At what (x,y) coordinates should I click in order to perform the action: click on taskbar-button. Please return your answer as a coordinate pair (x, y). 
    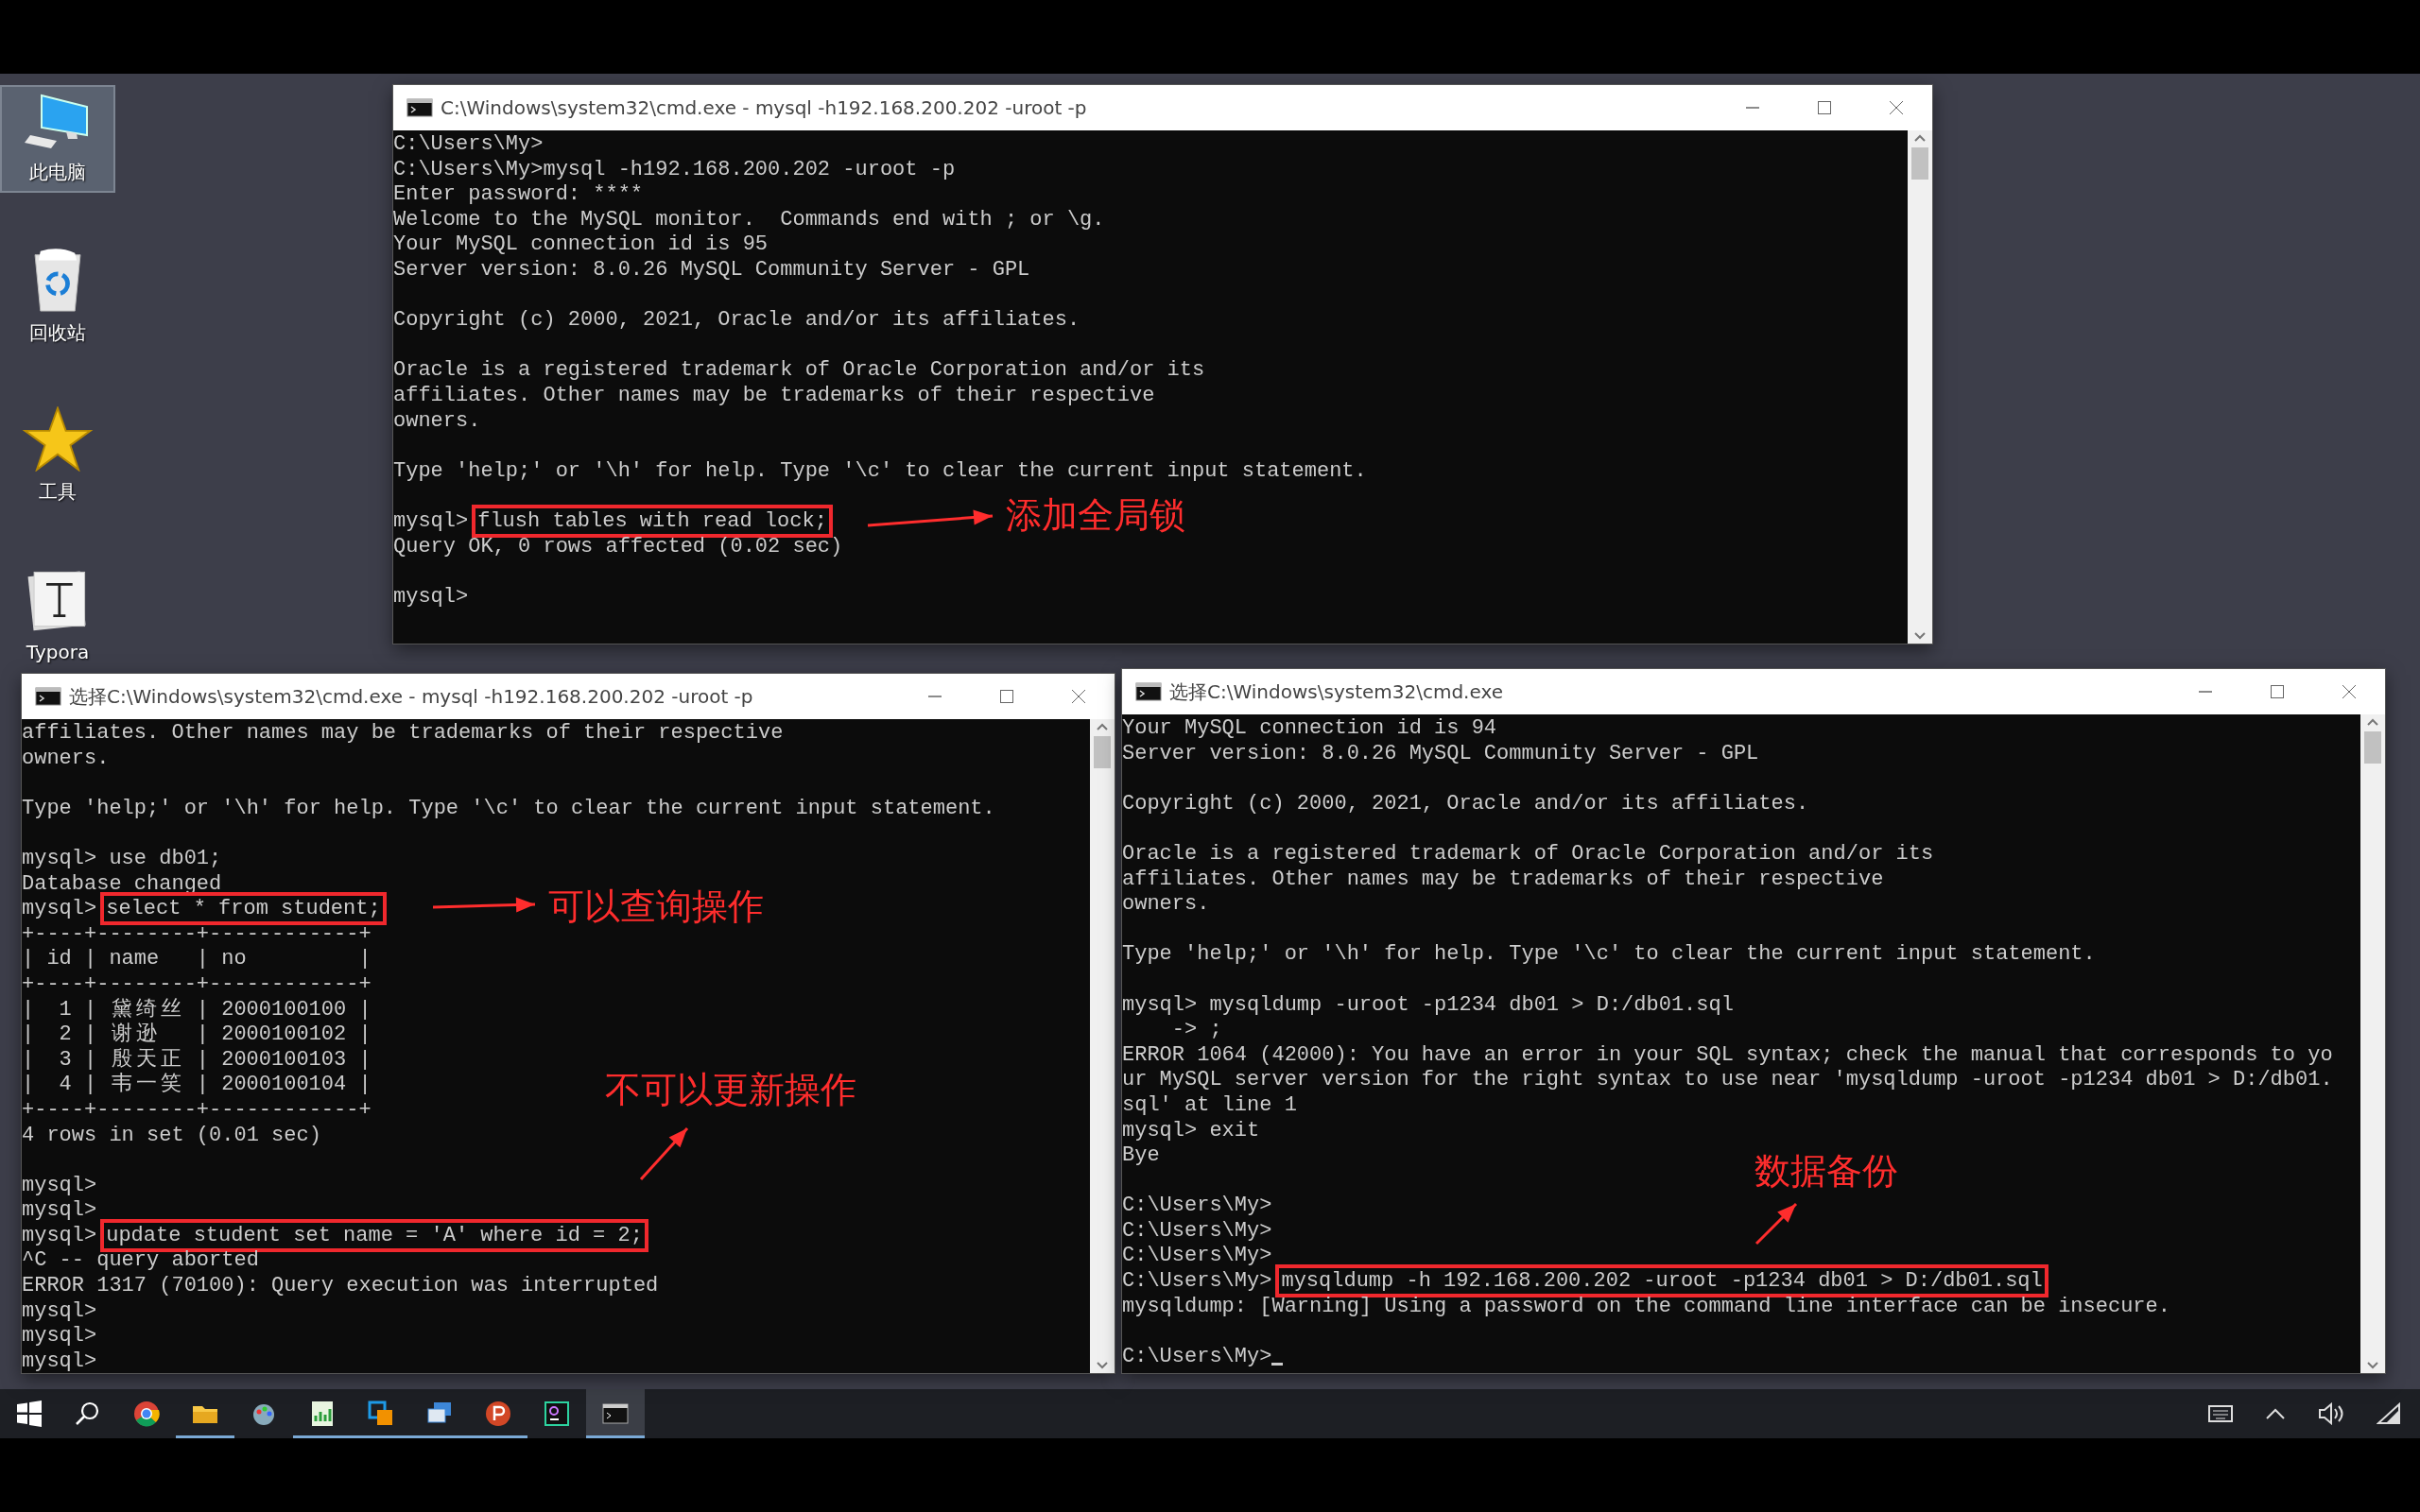
    Looking at the image, I should click on (615, 1413).